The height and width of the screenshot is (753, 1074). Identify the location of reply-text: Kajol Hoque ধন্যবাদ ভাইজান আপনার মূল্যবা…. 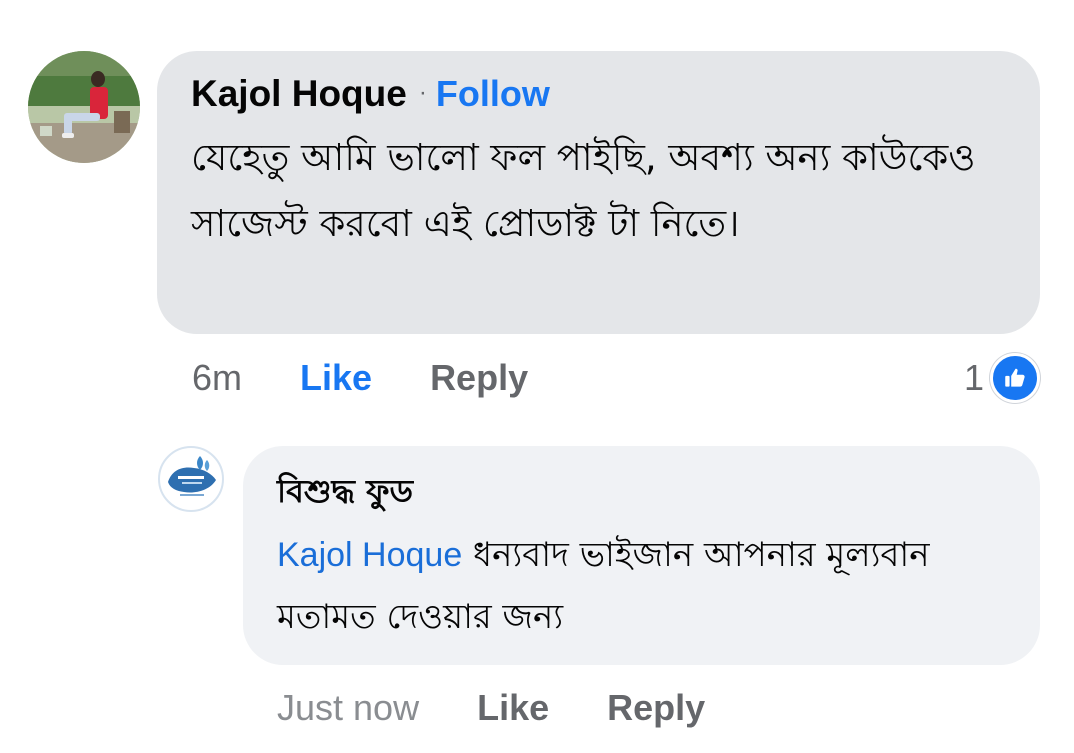
(641, 586).